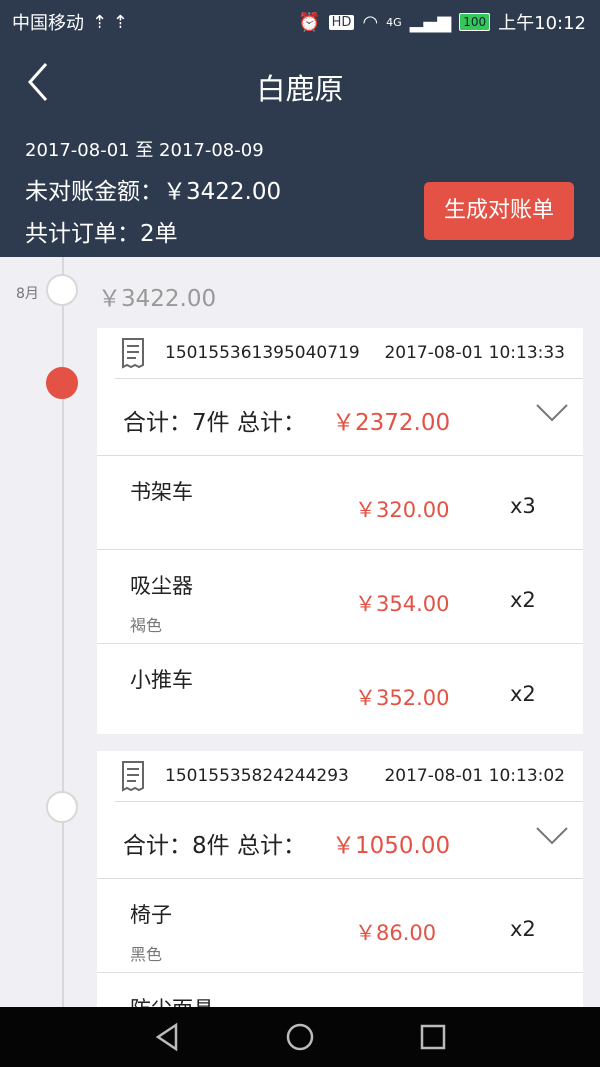  Describe the element at coordinates (146, 625) in the screenshot. I see `item-spec: 褐色` at that location.